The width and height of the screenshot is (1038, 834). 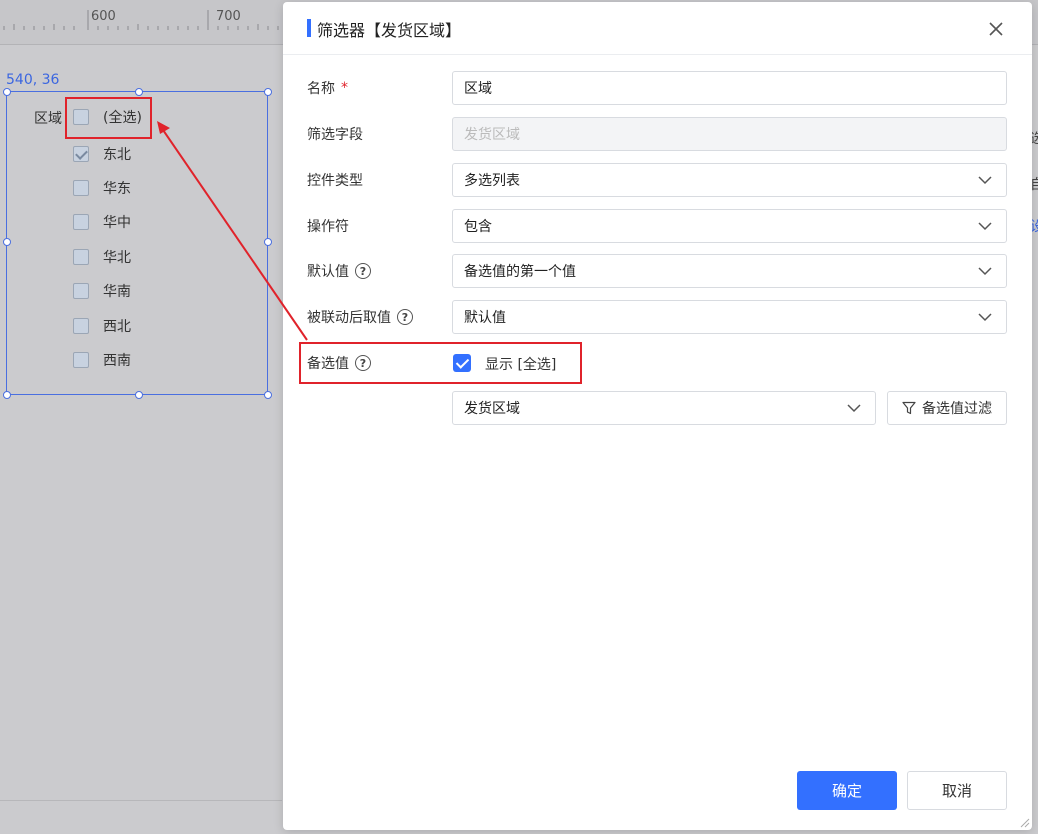 I want to click on options-source-value: 发货区域, so click(x=492, y=409).